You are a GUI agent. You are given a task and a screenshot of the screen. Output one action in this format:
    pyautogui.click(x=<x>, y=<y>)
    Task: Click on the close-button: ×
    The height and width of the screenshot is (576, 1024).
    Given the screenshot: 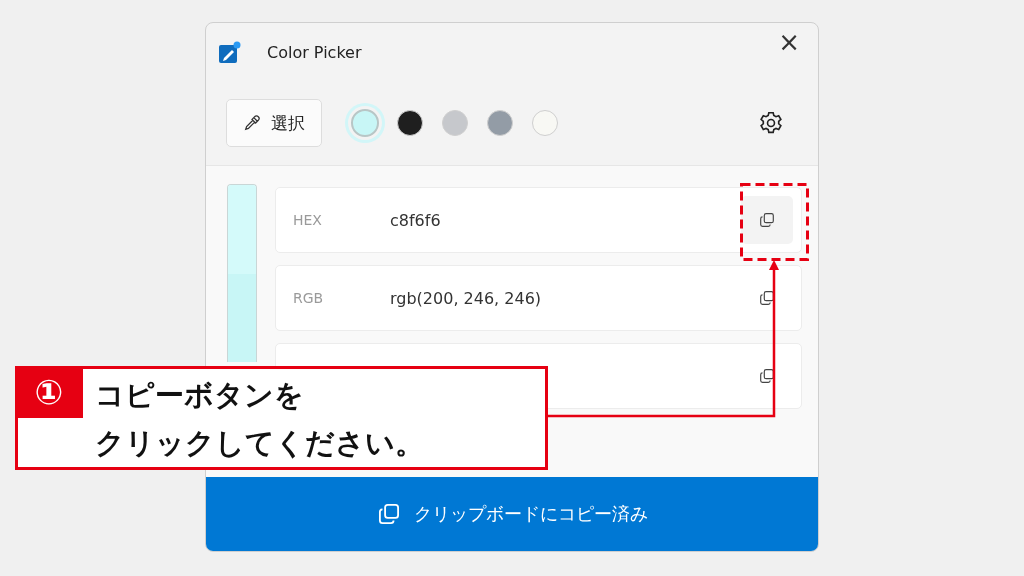 What is the action you would take?
    pyautogui.click(x=789, y=42)
    